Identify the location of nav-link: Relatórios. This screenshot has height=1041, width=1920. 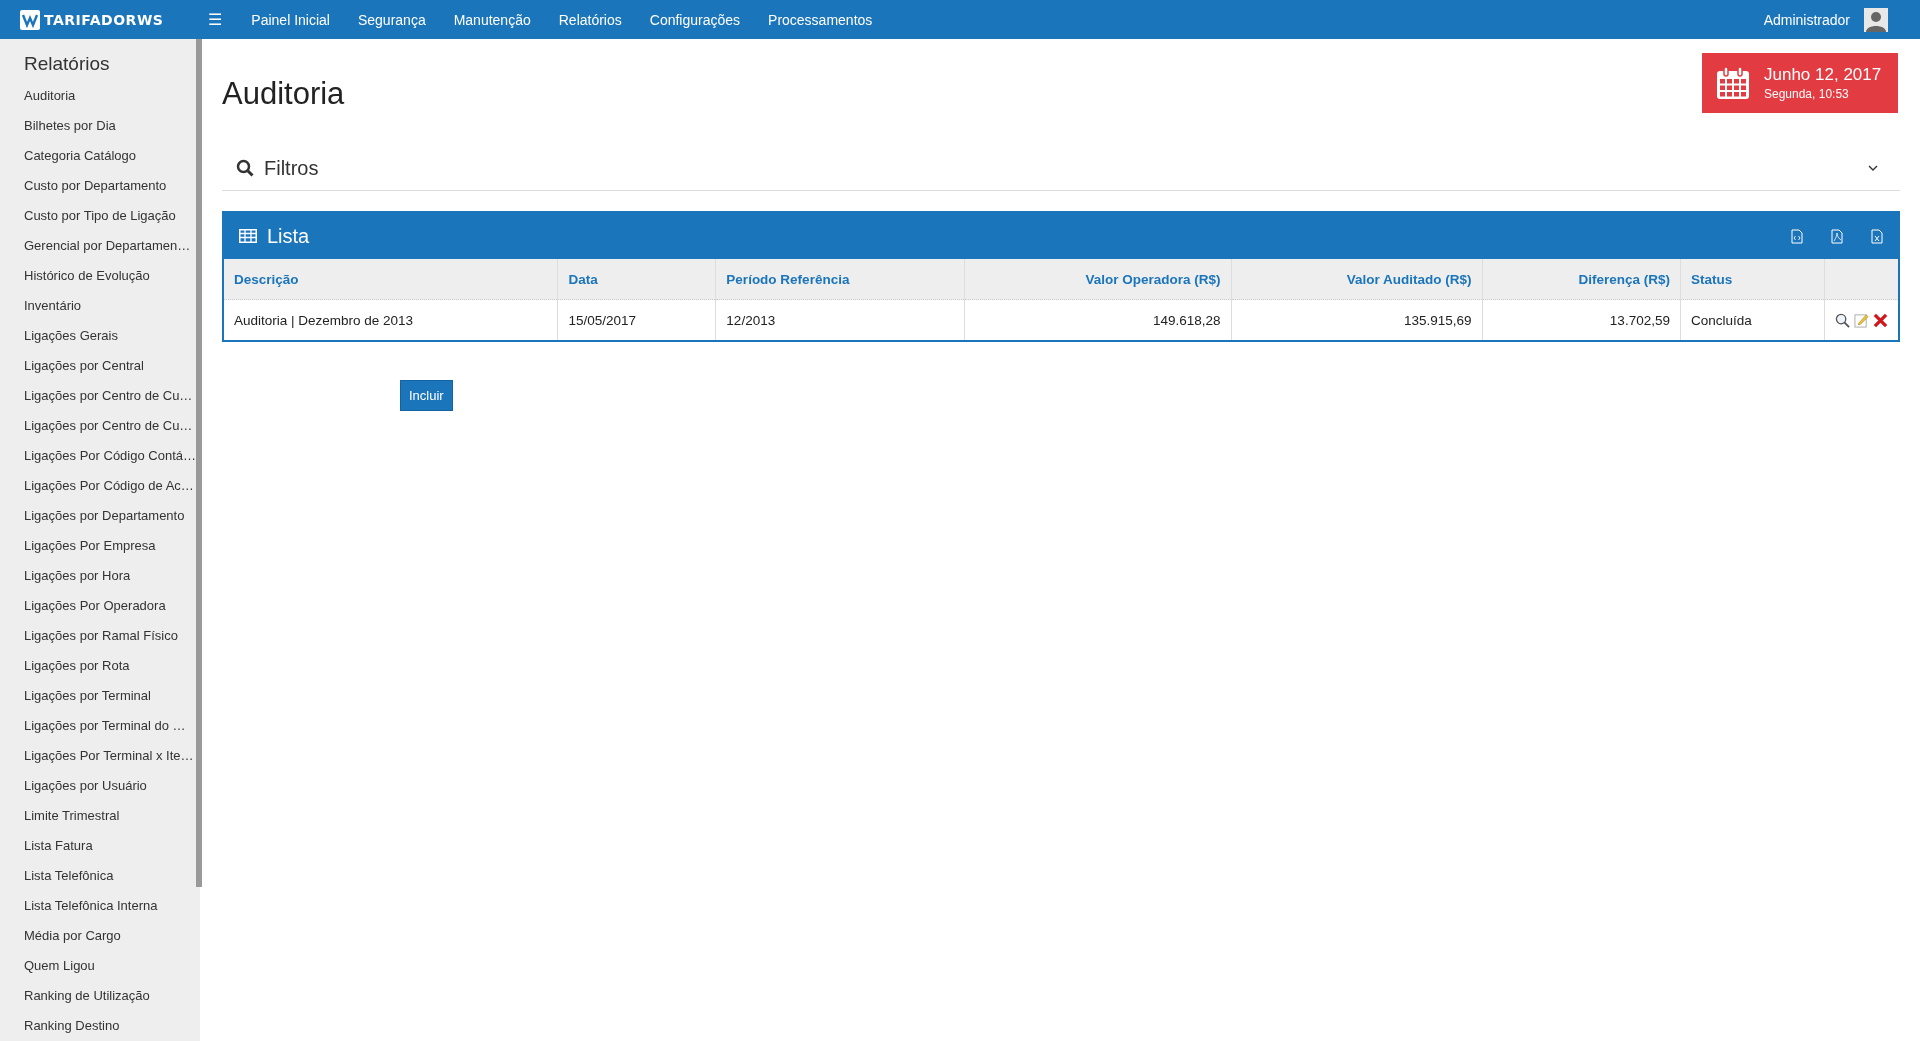
(590, 19).